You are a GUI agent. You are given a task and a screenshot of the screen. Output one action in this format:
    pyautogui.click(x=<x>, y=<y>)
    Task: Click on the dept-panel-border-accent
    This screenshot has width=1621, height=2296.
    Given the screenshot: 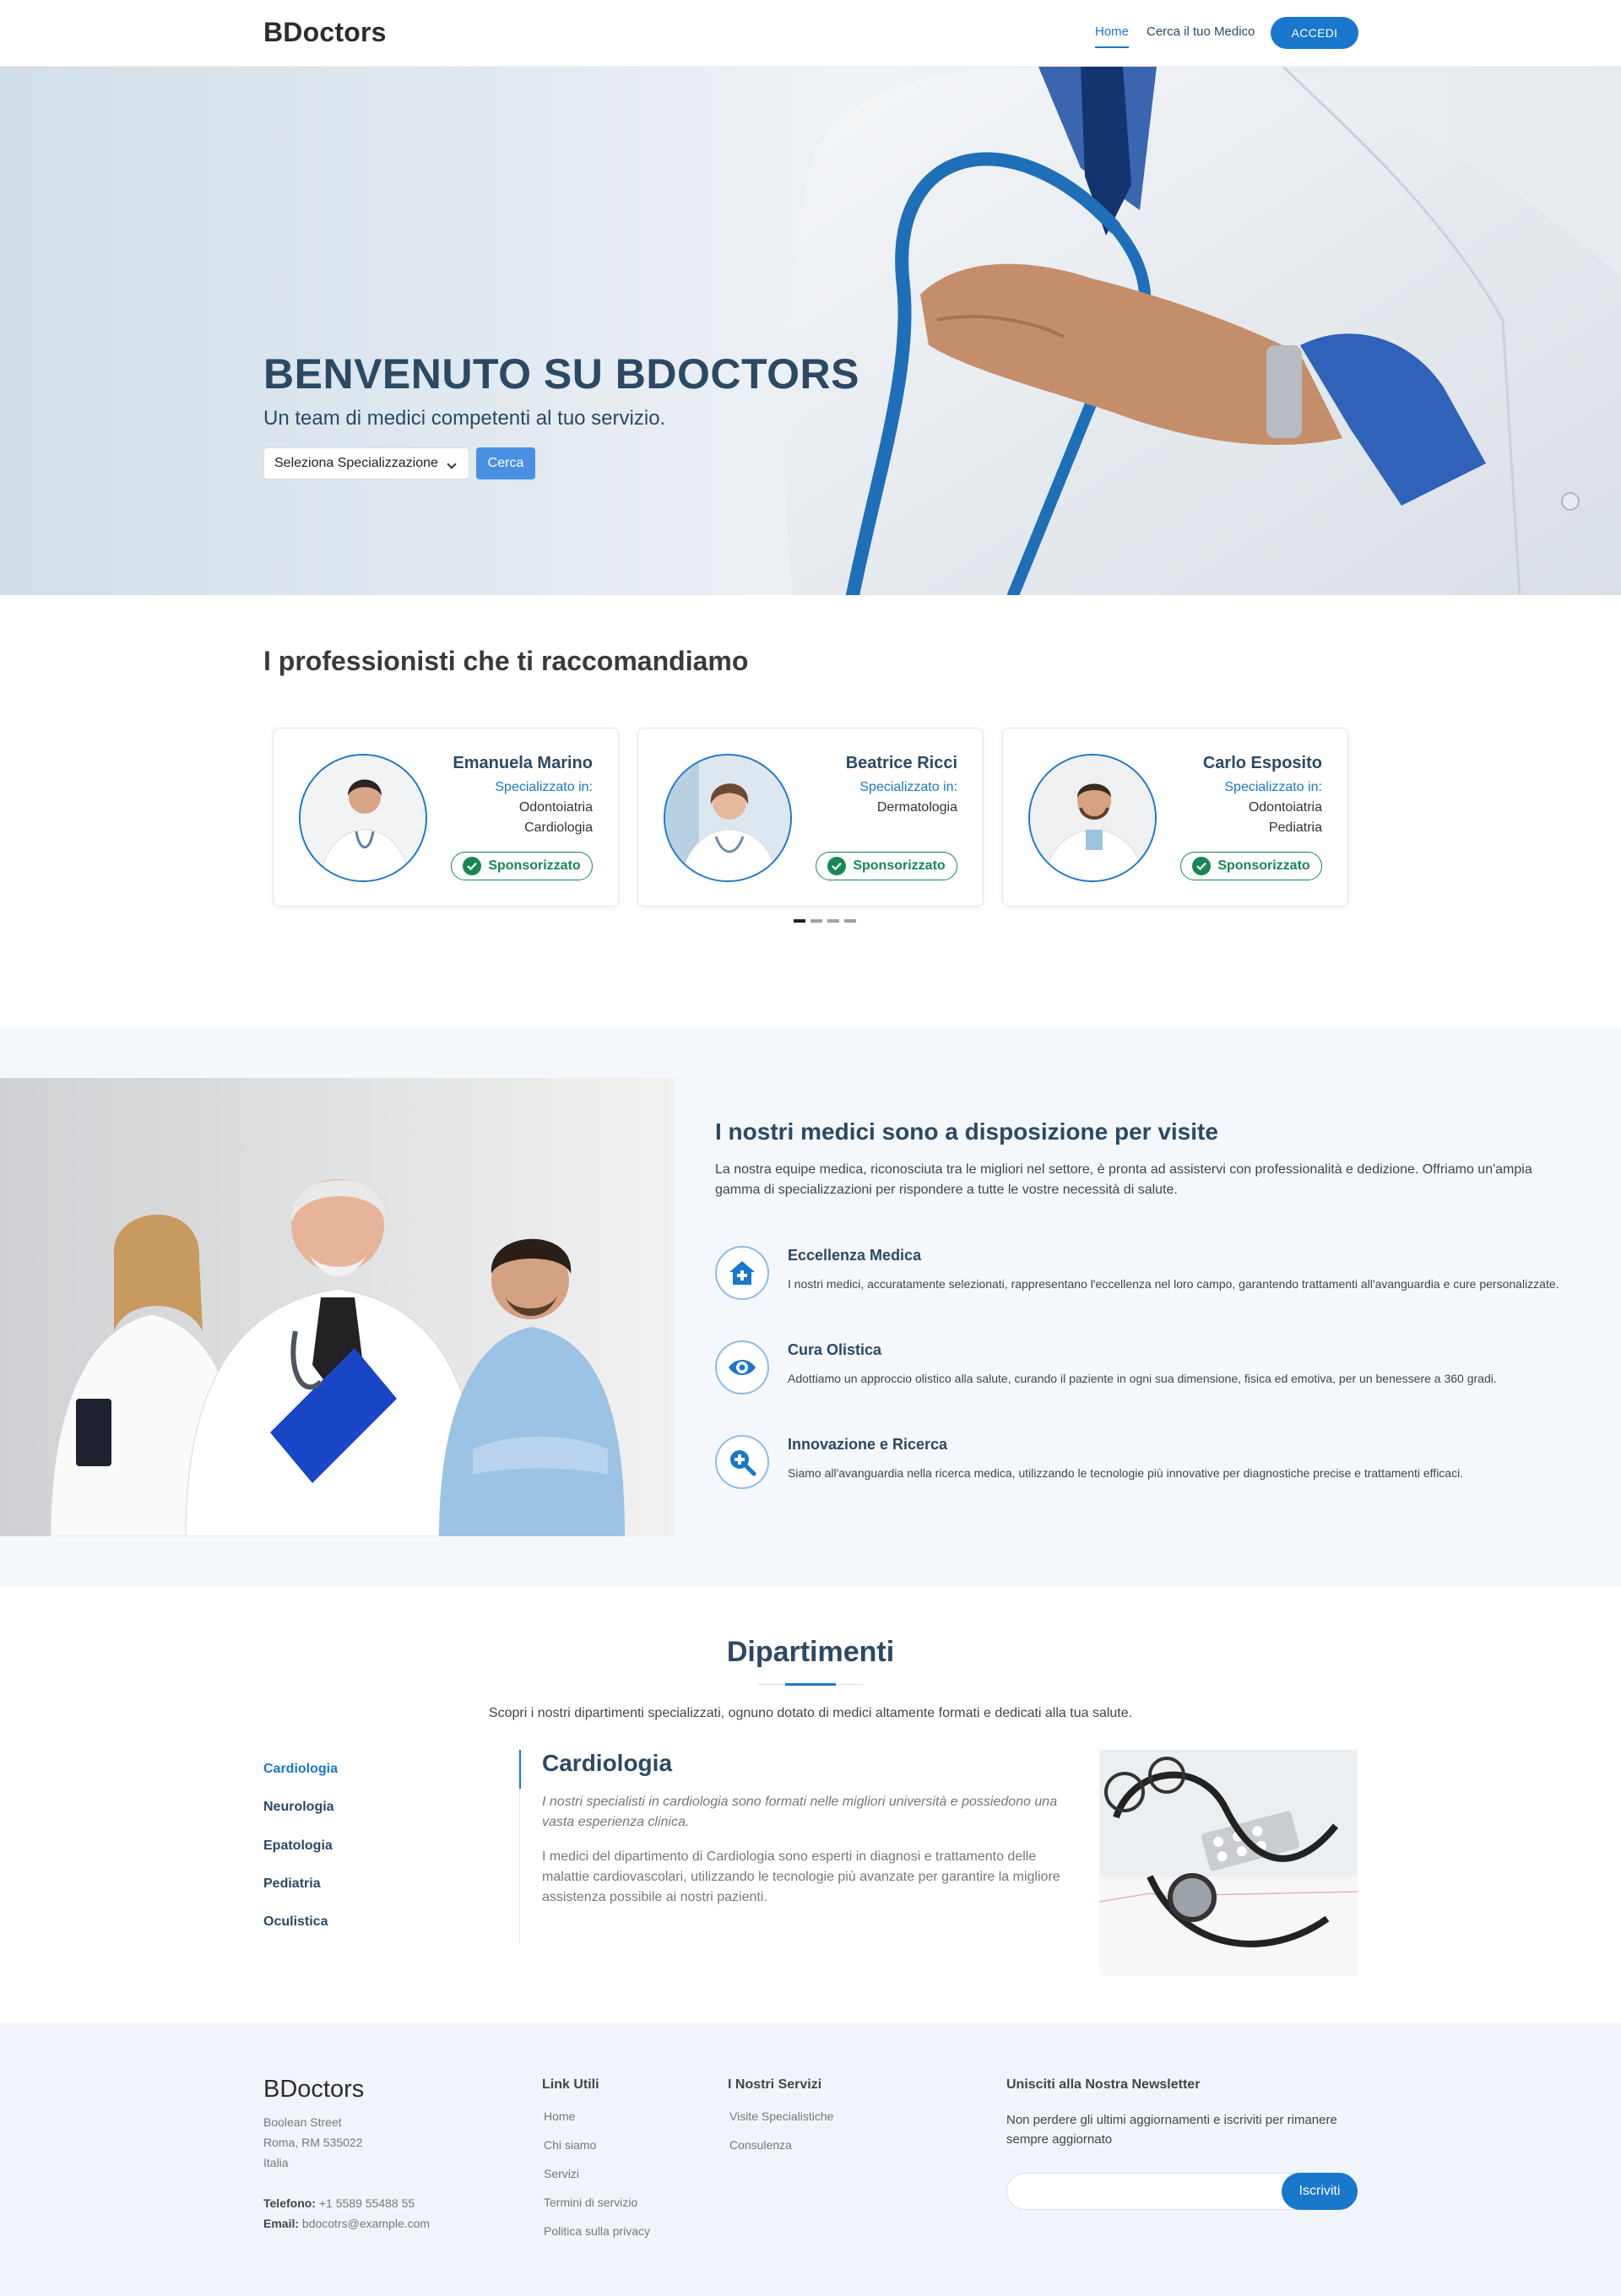 What is the action you would take?
    pyautogui.click(x=520, y=1769)
    